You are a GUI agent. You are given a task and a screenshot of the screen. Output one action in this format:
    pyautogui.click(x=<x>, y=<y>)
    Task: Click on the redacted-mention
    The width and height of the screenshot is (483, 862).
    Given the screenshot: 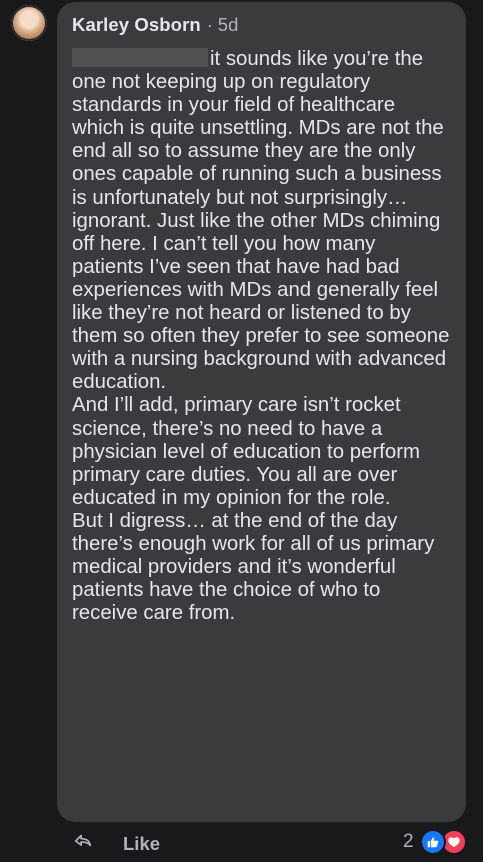 What is the action you would take?
    pyautogui.click(x=140, y=57)
    